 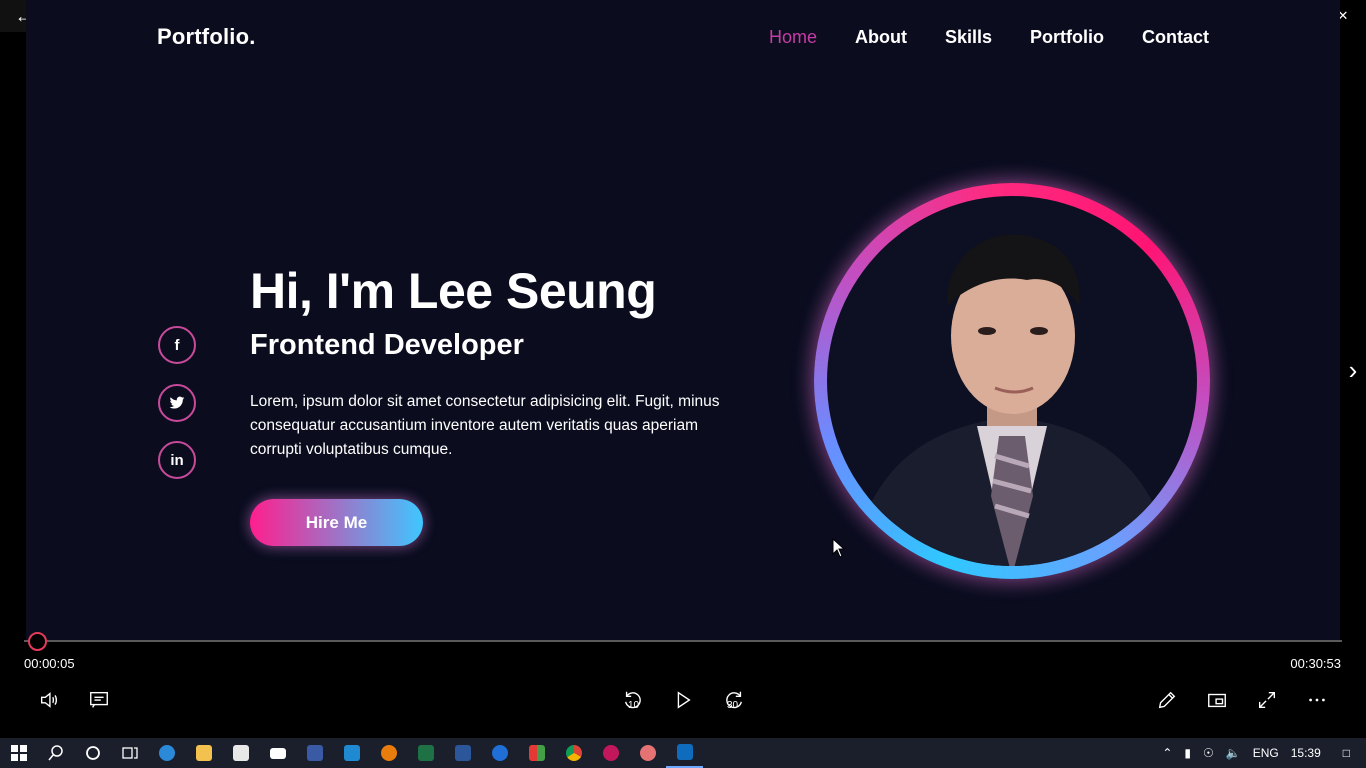 I want to click on profile-photo, so click(x=1012, y=381).